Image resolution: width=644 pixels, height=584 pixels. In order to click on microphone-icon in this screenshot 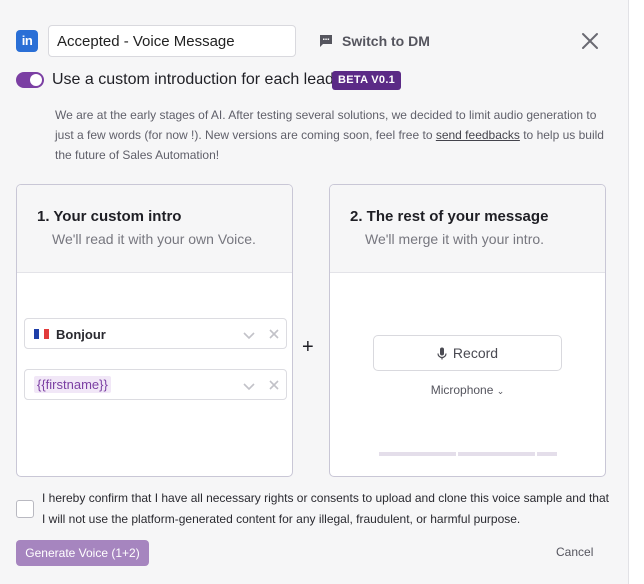, I will do `click(442, 353)`.